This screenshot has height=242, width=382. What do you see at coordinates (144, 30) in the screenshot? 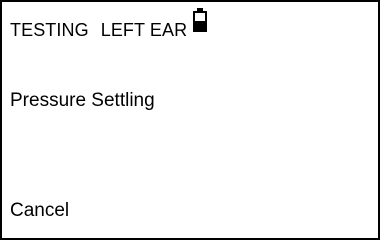
I see `ear-label: LEFT EAR` at bounding box center [144, 30].